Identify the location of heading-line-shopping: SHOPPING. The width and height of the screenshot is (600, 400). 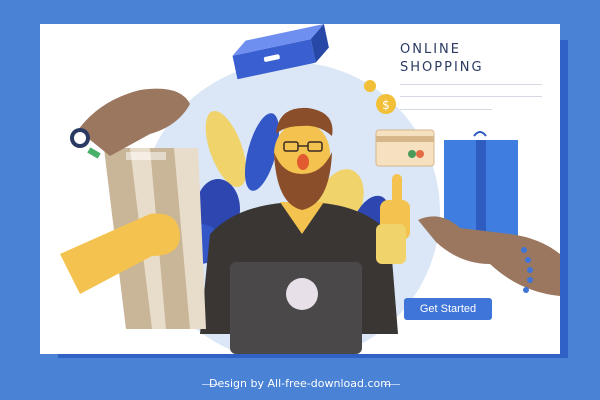
(442, 67).